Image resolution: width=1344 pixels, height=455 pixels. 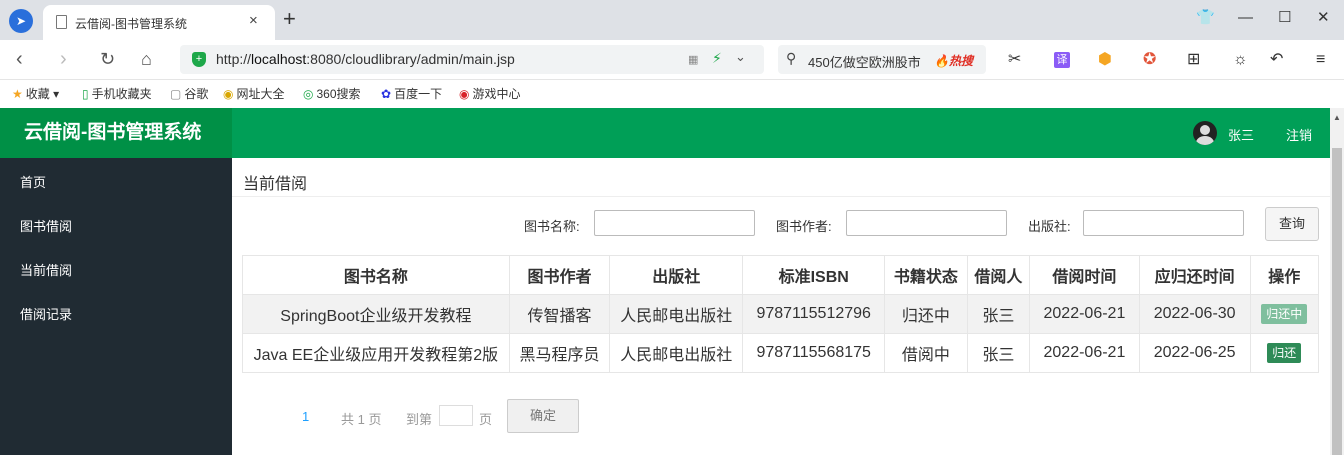 I want to click on goto-suffix: 页, so click(x=486, y=419).